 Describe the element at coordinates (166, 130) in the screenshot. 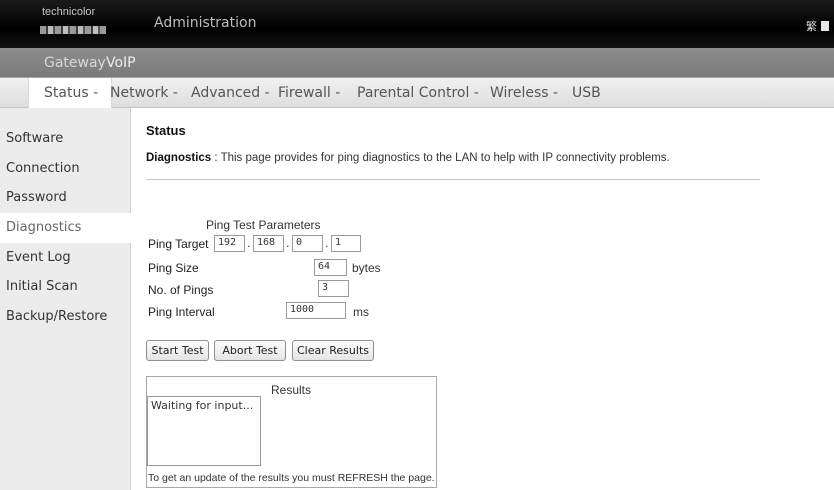

I see `page-title: Status` at that location.